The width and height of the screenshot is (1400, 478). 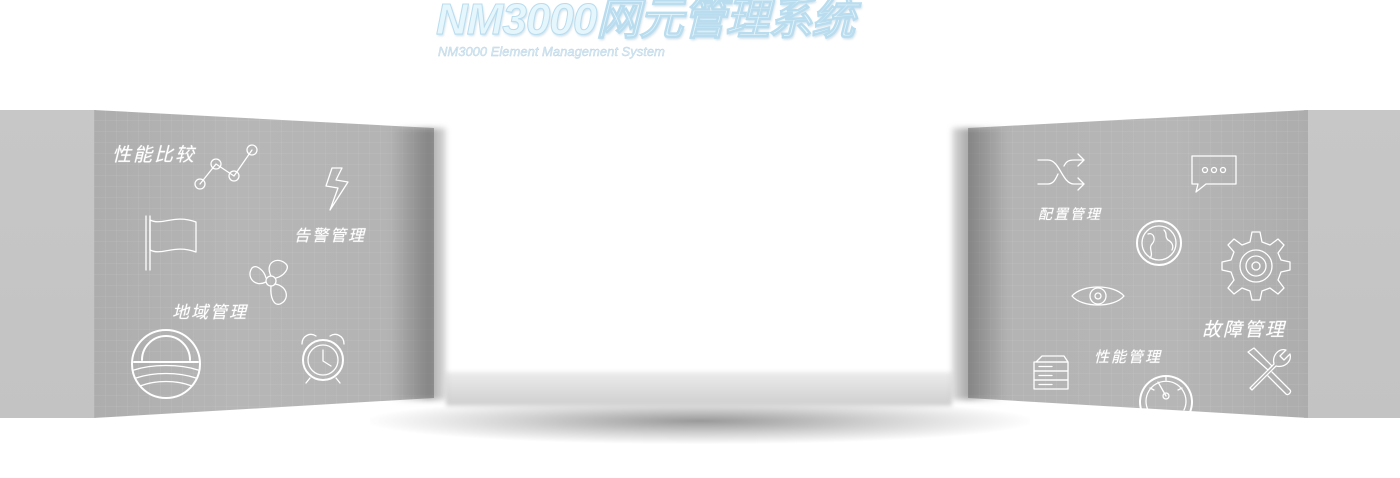 What do you see at coordinates (980, 264) in the screenshot?
I see `right-panel-shade` at bounding box center [980, 264].